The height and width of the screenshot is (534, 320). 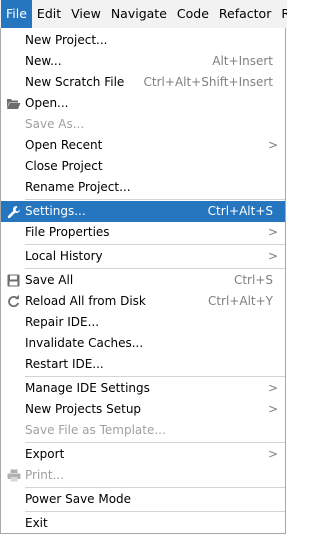 What do you see at coordinates (36, 523) in the screenshot?
I see `menu-item-label: Exit` at bounding box center [36, 523].